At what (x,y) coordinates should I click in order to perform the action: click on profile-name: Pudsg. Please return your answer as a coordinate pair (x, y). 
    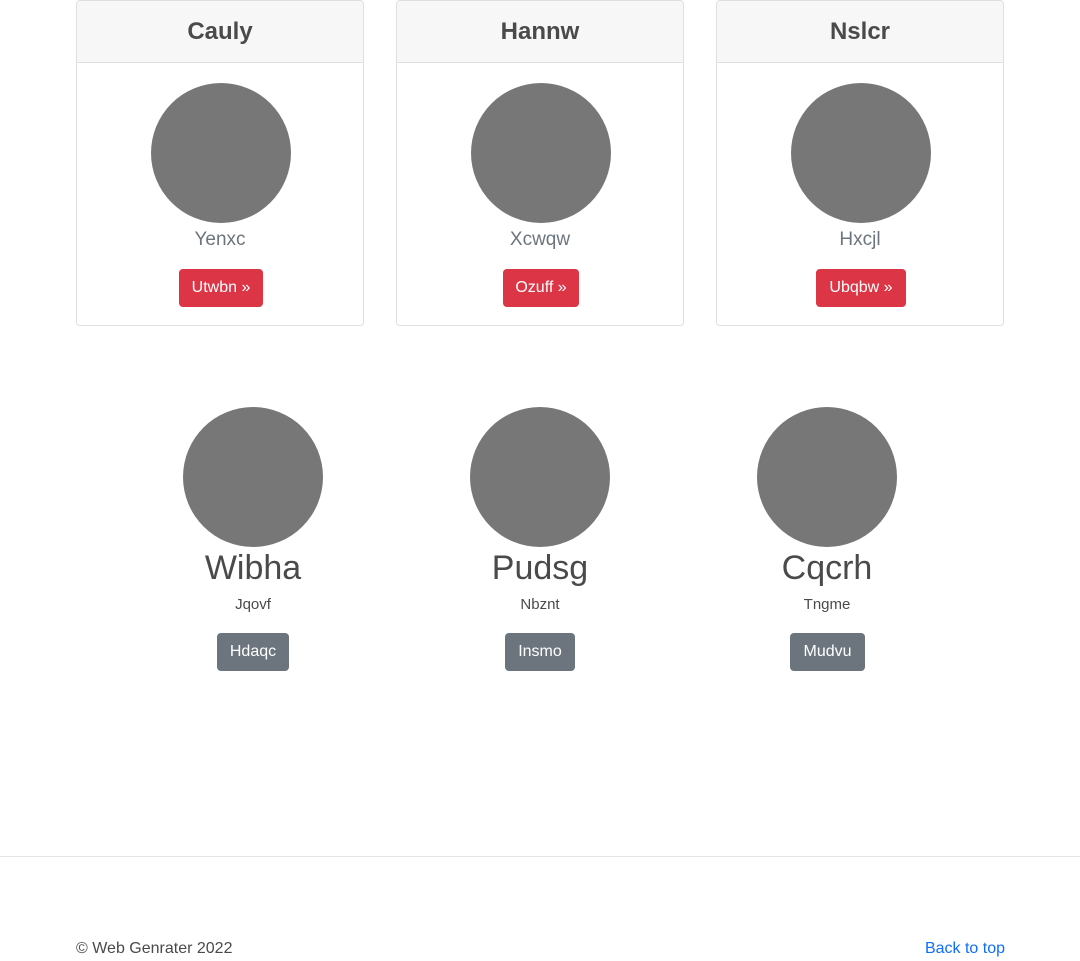
    Looking at the image, I should click on (540, 568).